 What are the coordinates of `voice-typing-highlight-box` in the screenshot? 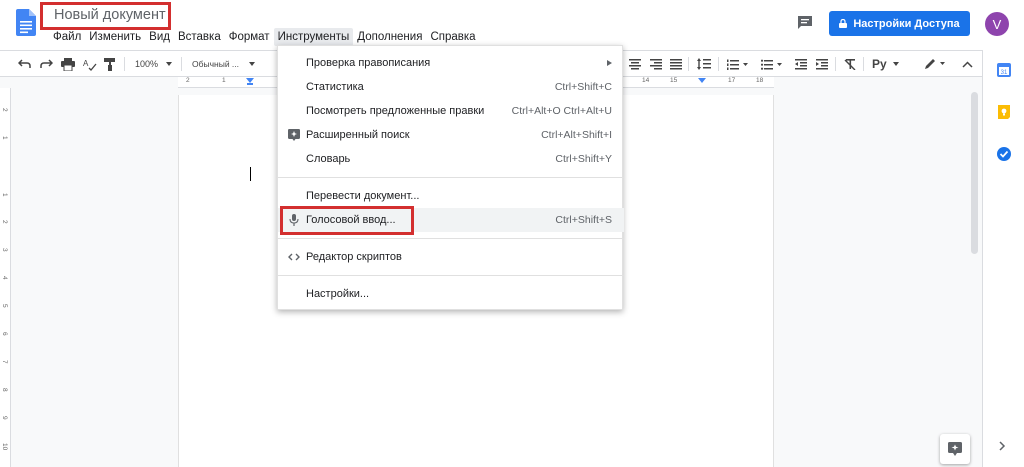 It's located at (347, 220).